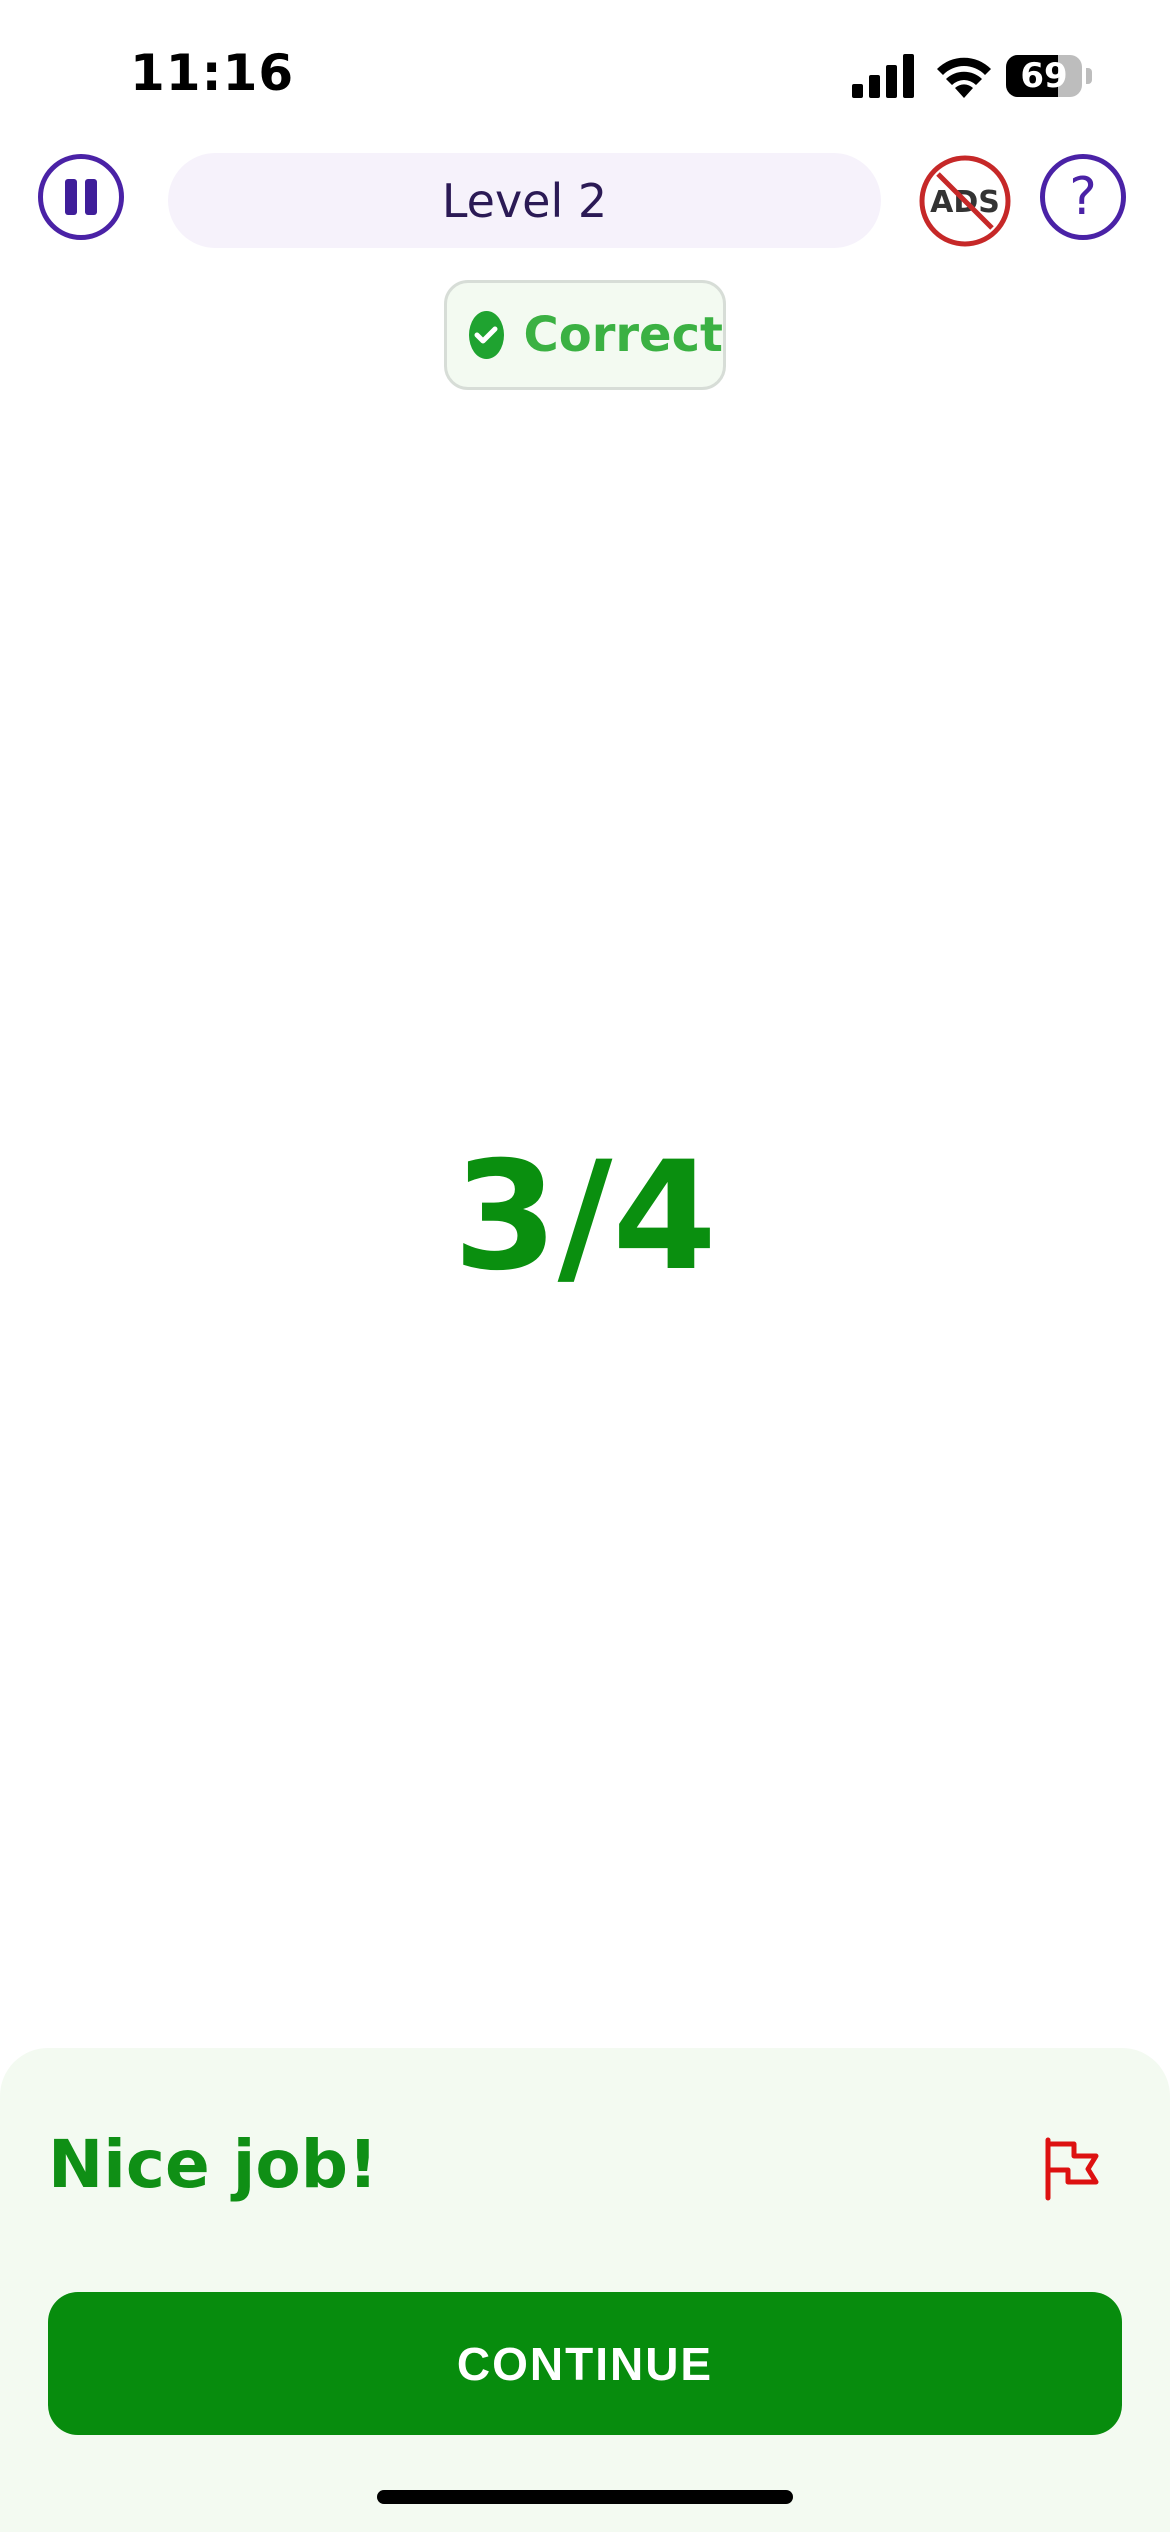 The width and height of the screenshot is (1170, 2532). Describe the element at coordinates (585, 2497) in the screenshot. I see `home-indicator` at that location.